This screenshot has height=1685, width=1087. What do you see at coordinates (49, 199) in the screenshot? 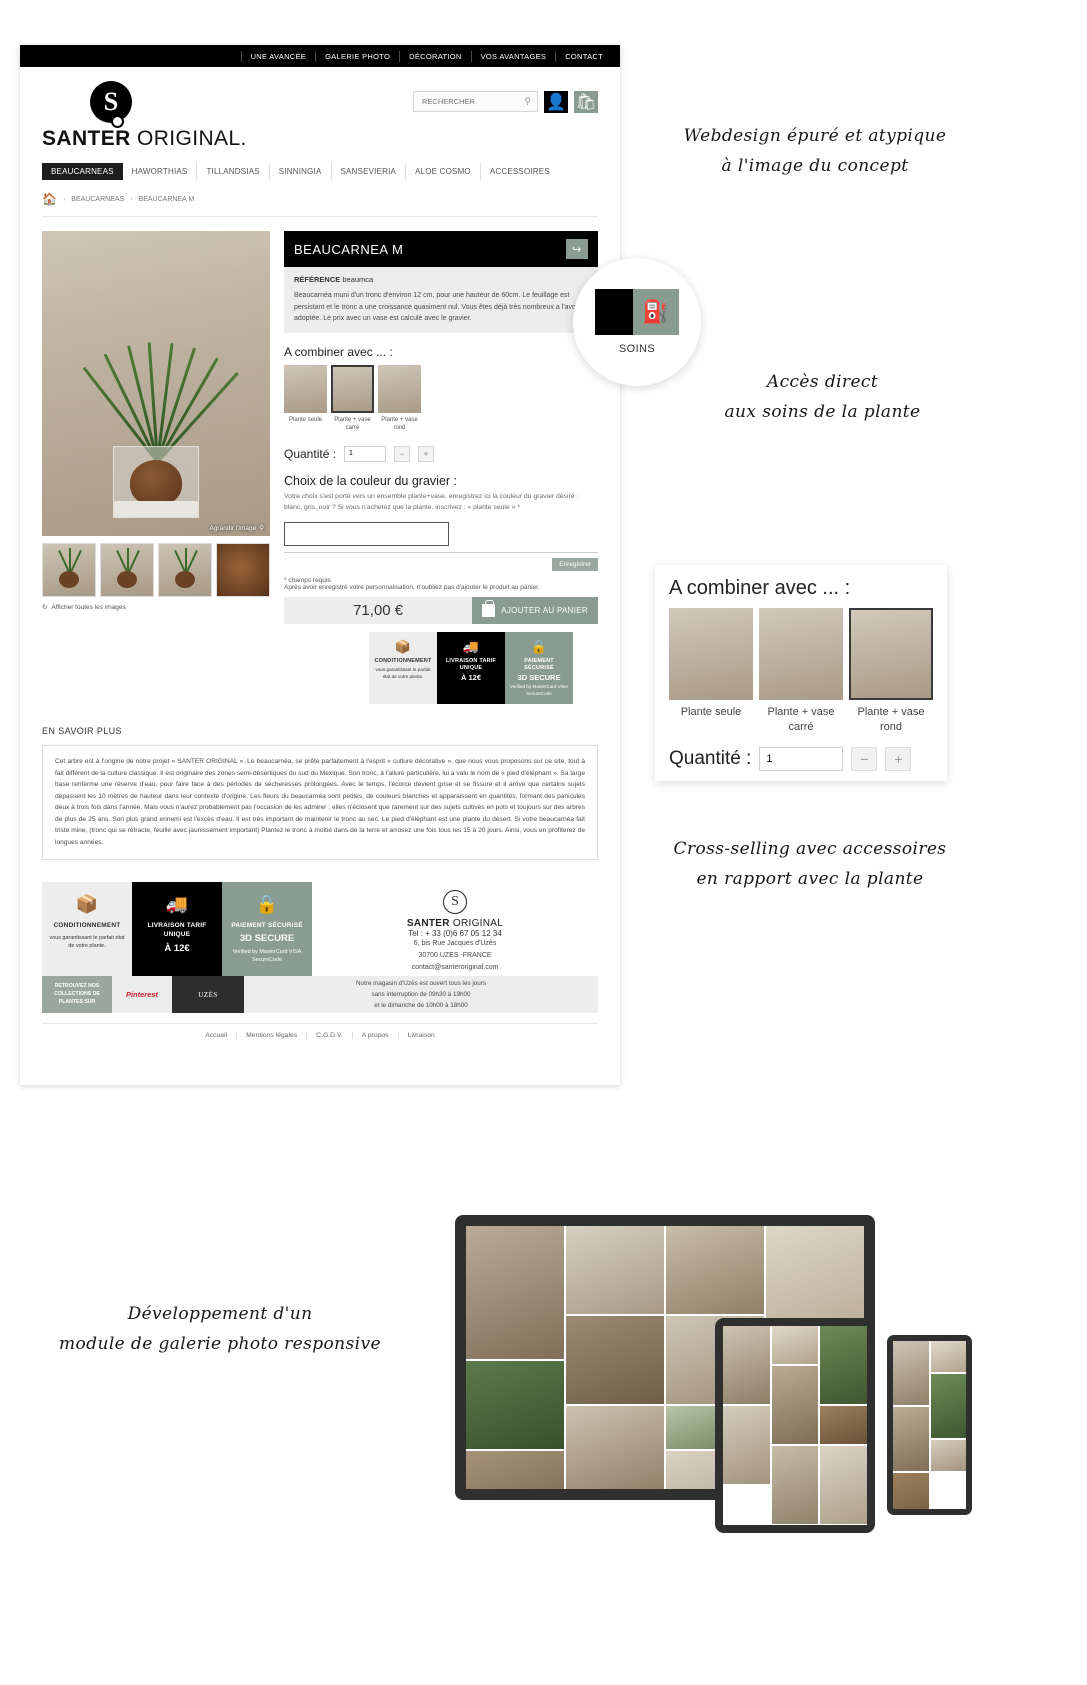
I see `home-icon: 🏠` at bounding box center [49, 199].